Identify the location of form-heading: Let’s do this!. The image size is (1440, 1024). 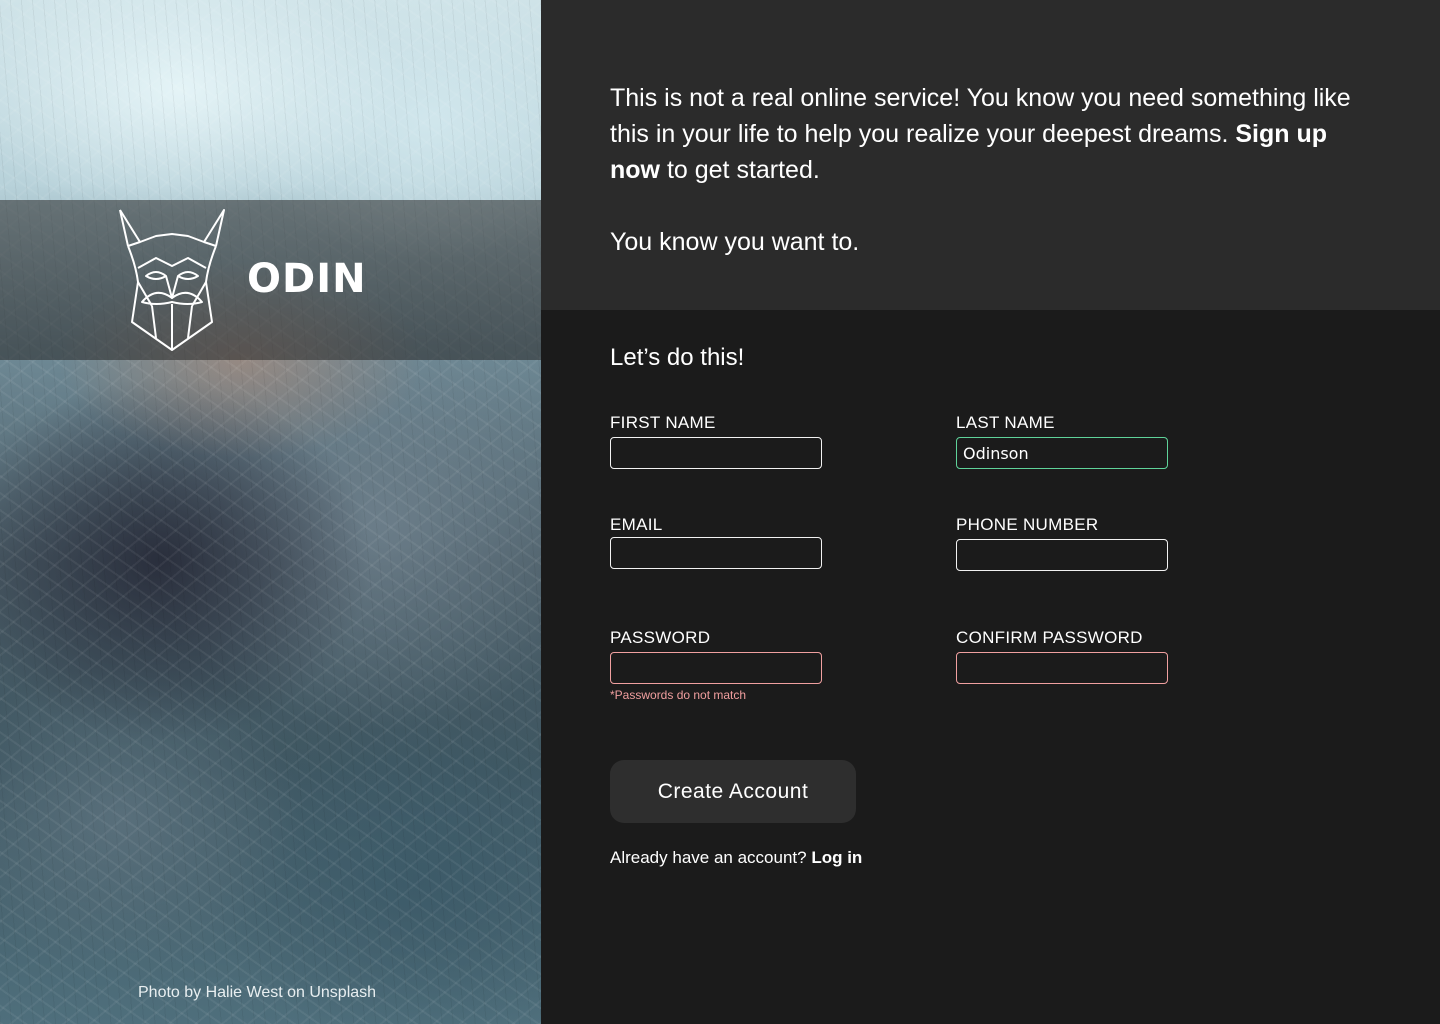
(677, 357).